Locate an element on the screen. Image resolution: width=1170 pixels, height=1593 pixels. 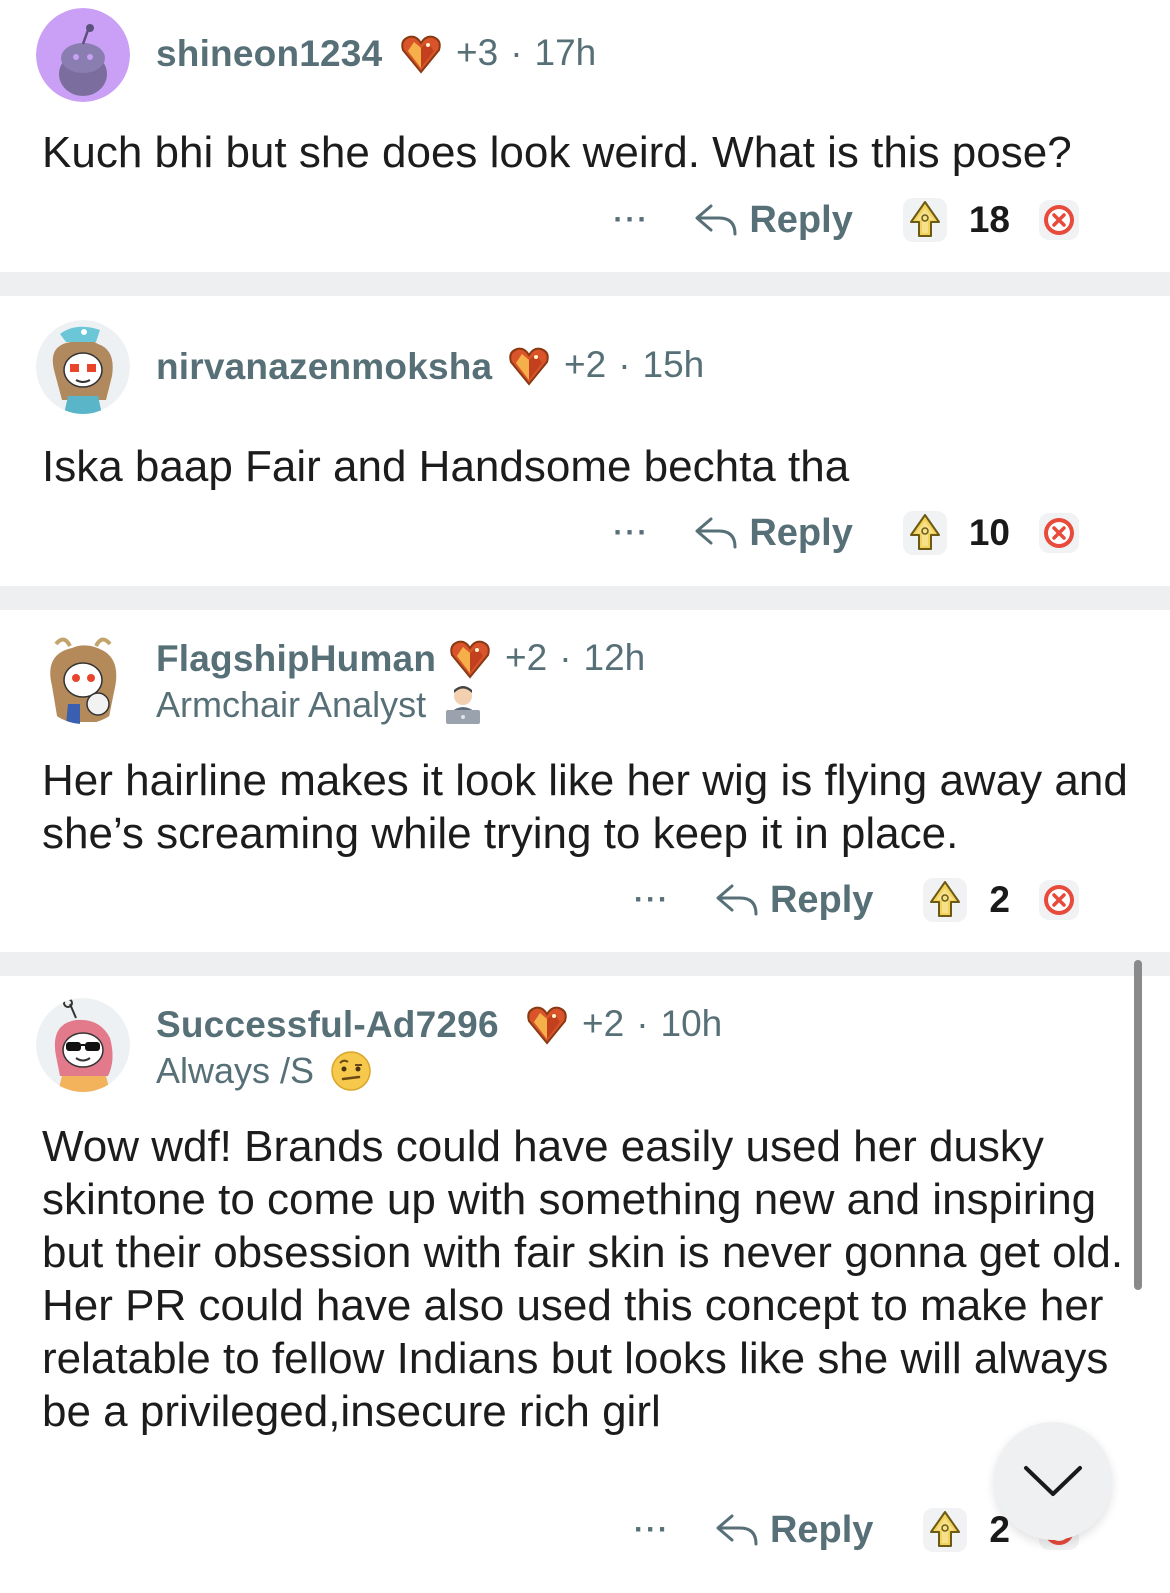
flair-text: Armchair Analyst is located at coordinates (291, 704).